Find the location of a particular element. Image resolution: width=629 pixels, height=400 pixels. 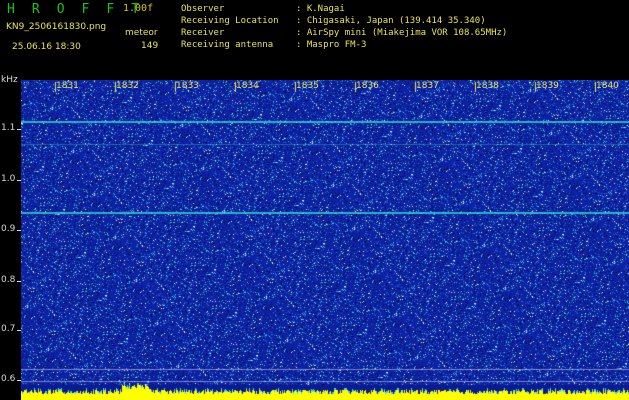

x-tick-label: 1837 is located at coordinates (427, 86).